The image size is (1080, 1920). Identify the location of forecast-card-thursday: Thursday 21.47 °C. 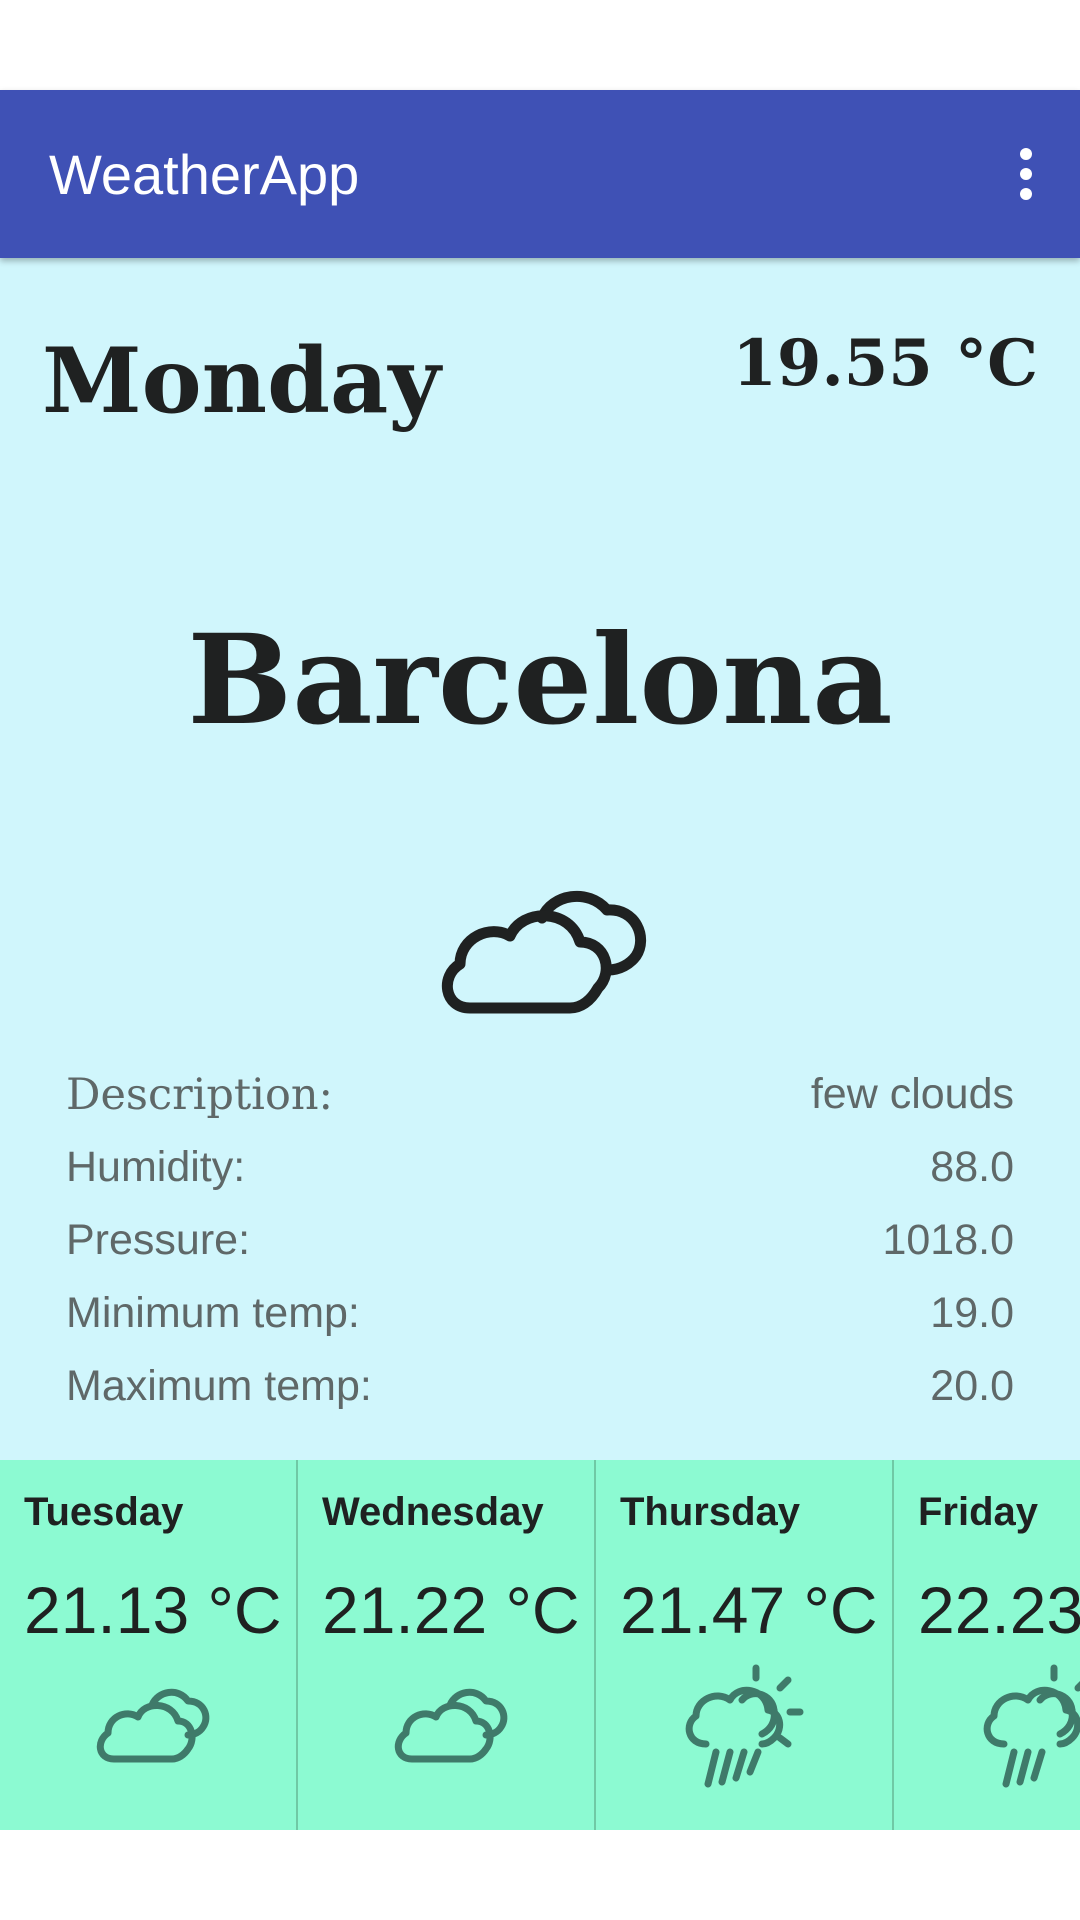
(745, 1645).